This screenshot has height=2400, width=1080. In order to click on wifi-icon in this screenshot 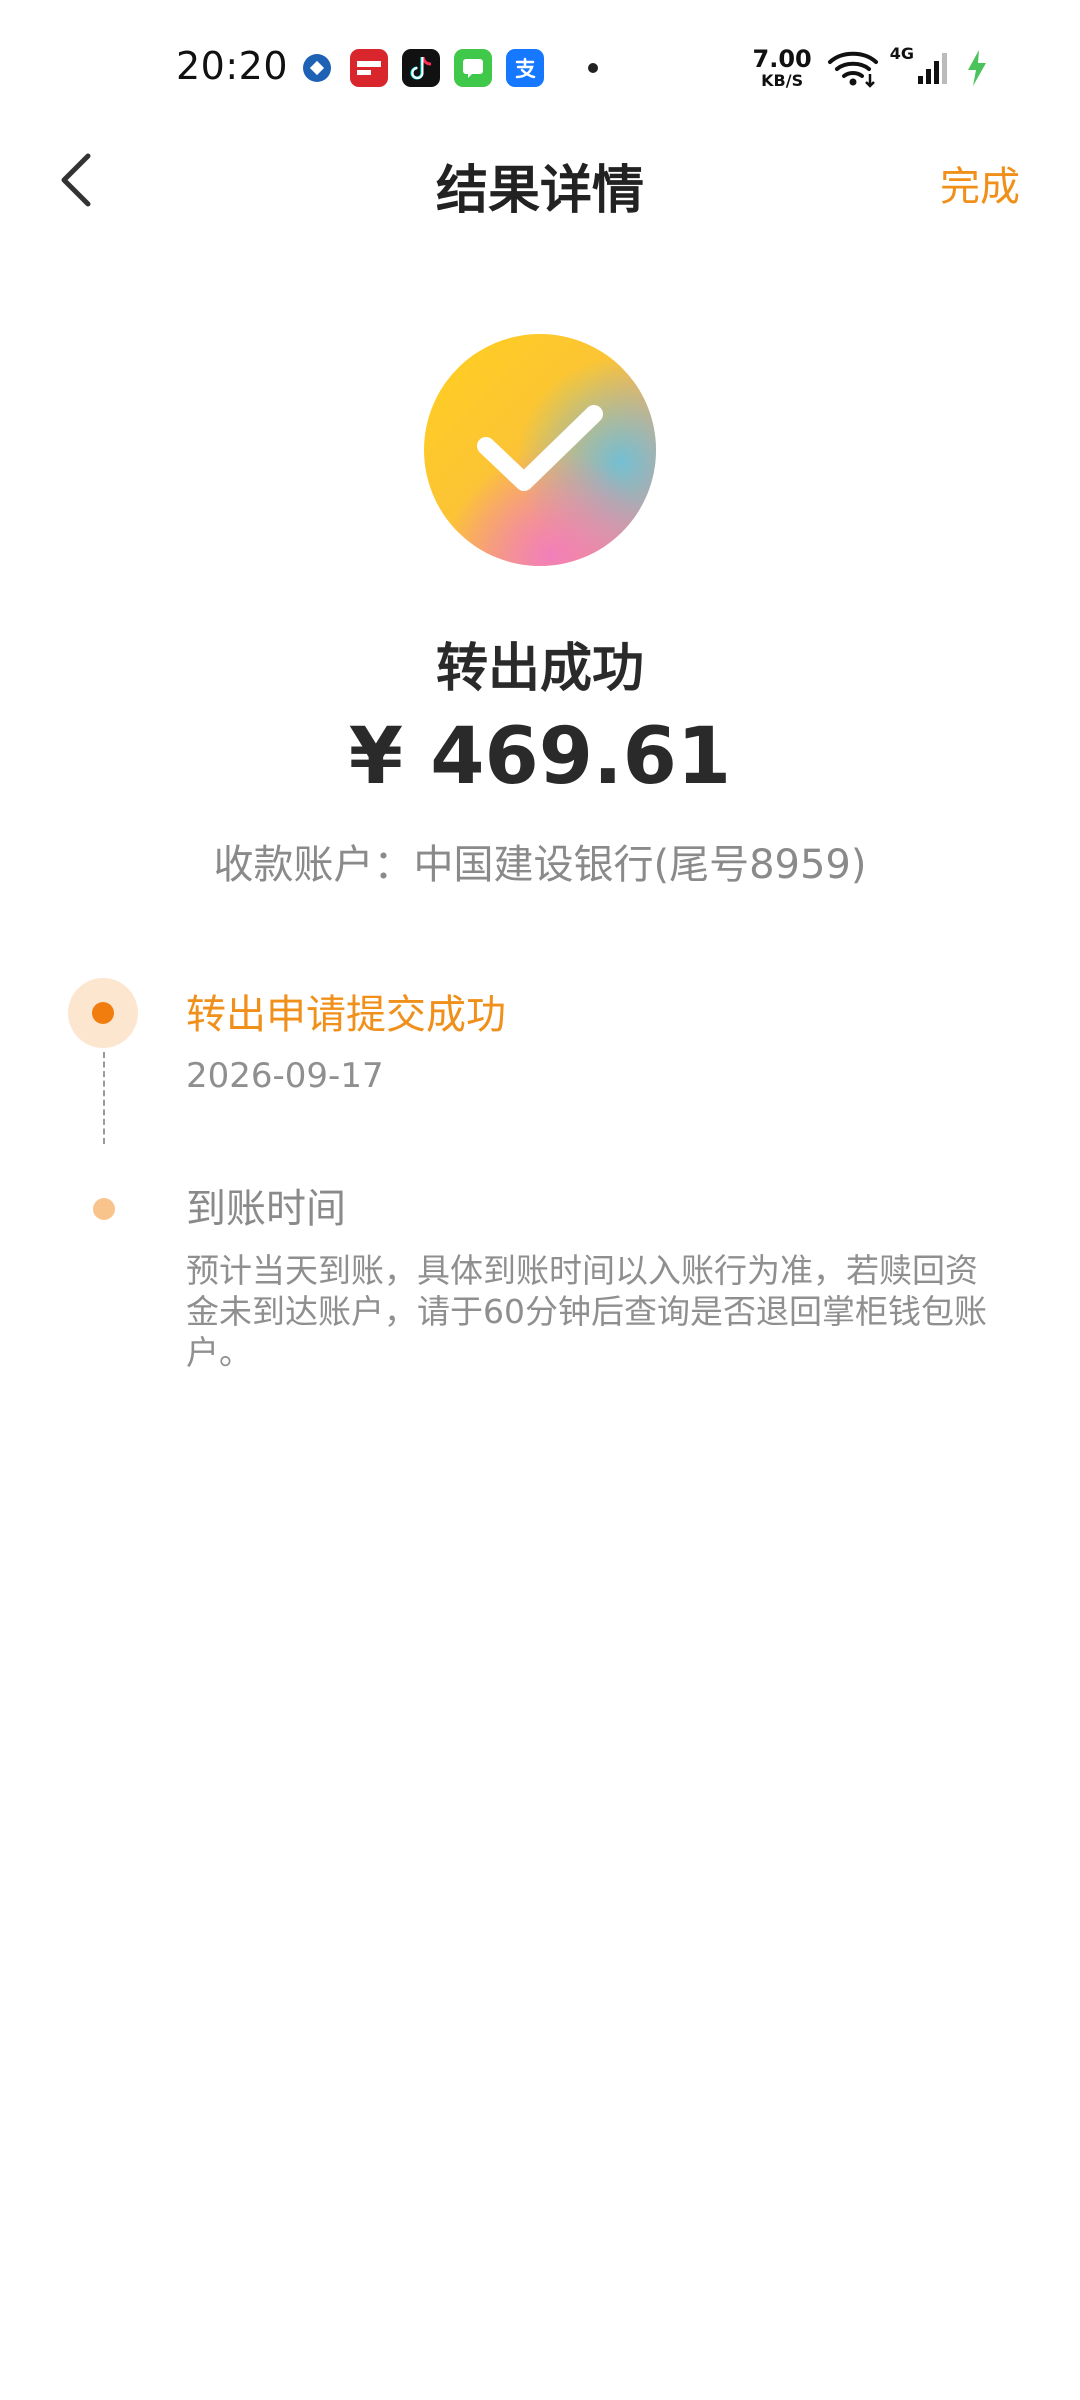, I will do `click(852, 69)`.